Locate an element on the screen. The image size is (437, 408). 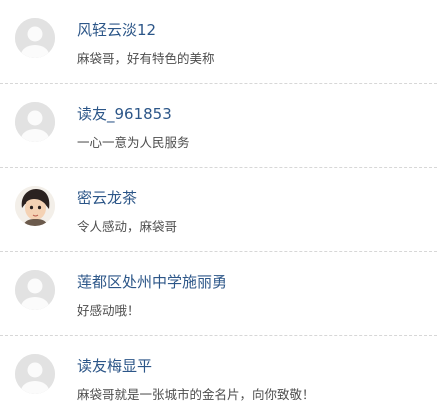
comment-username: 风轻云淡12 is located at coordinates (116, 30).